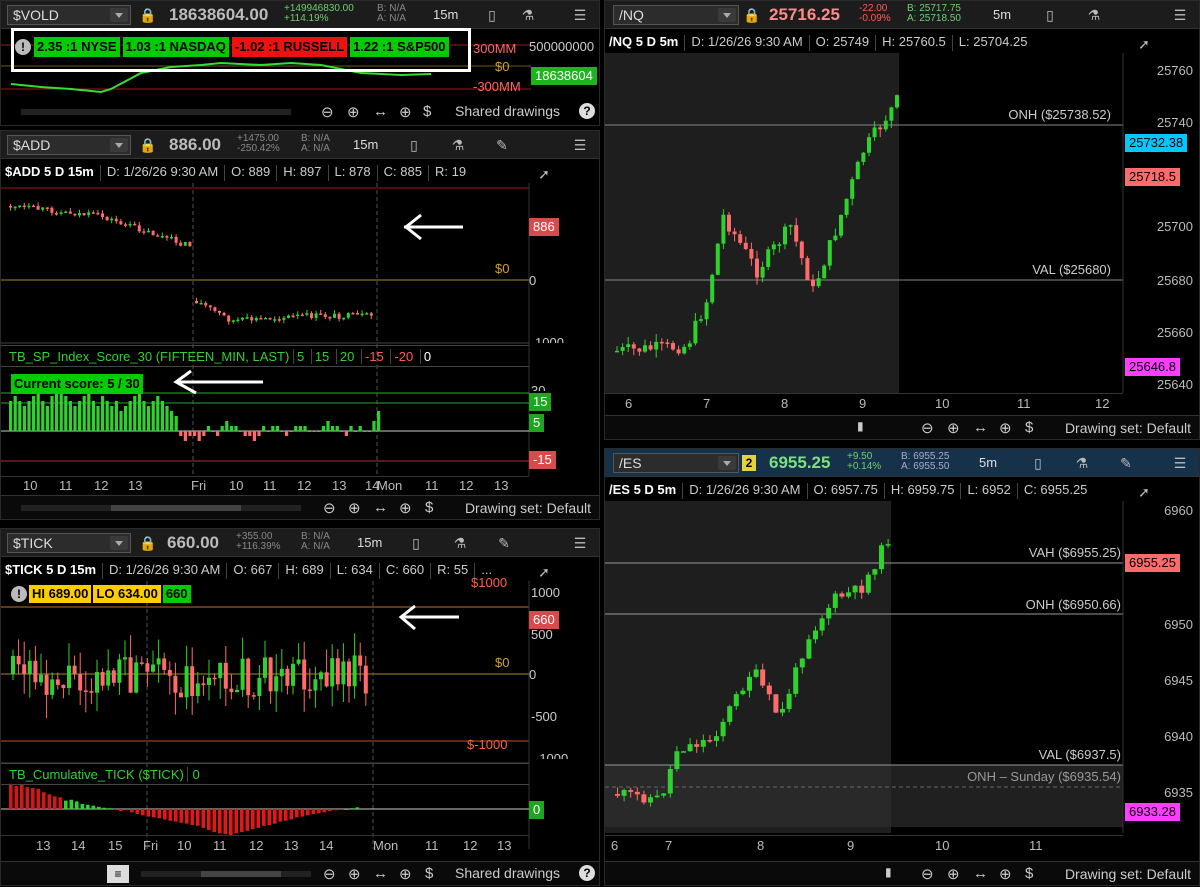 Image resolution: width=1200 pixels, height=887 pixels. Describe the element at coordinates (226, 874) in the screenshot. I see `tick-scrollbar` at that location.